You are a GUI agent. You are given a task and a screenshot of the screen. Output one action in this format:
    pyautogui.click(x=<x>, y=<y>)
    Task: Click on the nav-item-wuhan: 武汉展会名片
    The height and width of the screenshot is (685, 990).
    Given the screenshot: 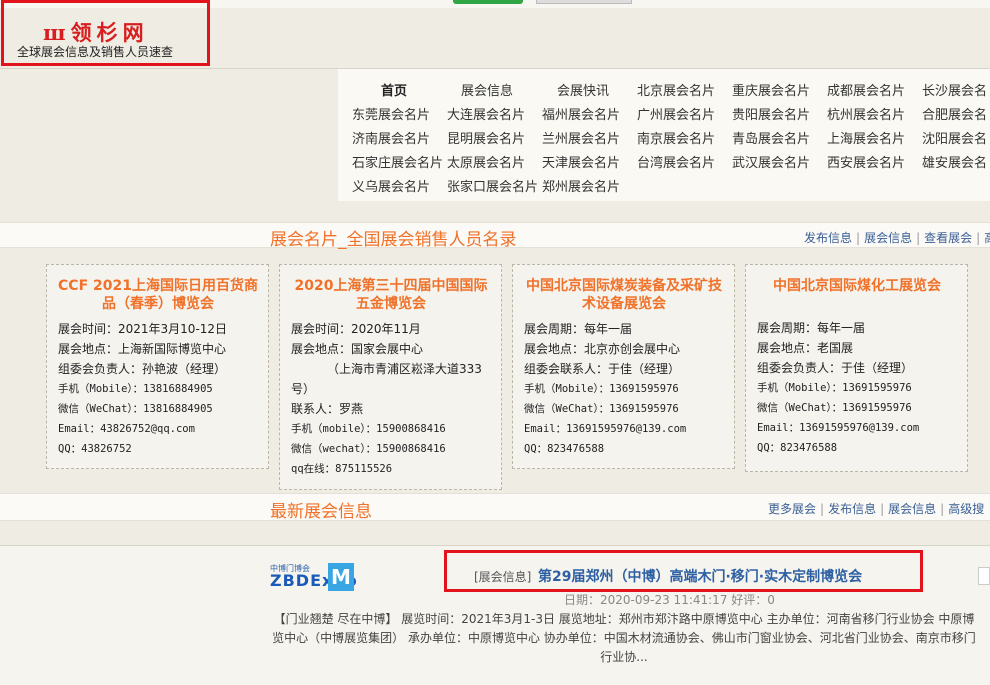 What is the action you would take?
    pyautogui.click(x=771, y=161)
    